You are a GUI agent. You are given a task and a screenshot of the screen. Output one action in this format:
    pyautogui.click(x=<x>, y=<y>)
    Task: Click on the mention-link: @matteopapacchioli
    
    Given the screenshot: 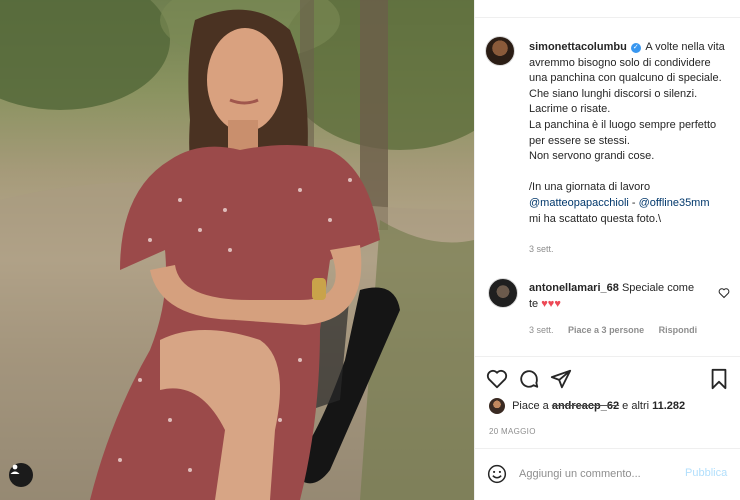 What is the action you would take?
    pyautogui.click(x=579, y=203)
    